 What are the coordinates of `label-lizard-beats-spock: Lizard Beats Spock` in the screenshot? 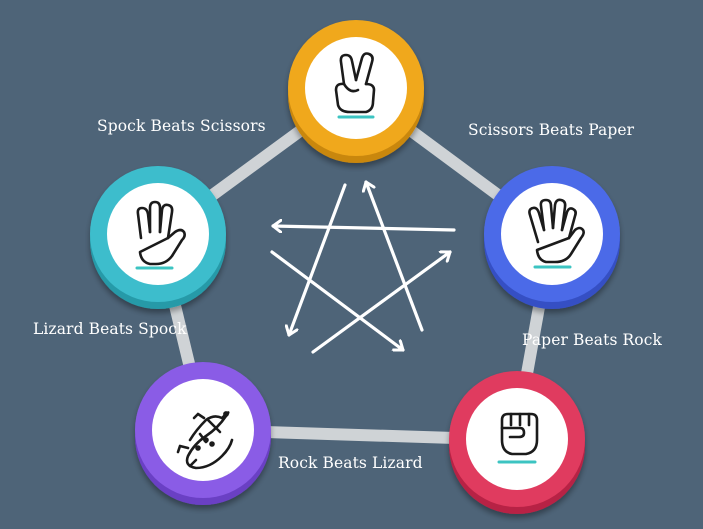 It's located at (110, 329).